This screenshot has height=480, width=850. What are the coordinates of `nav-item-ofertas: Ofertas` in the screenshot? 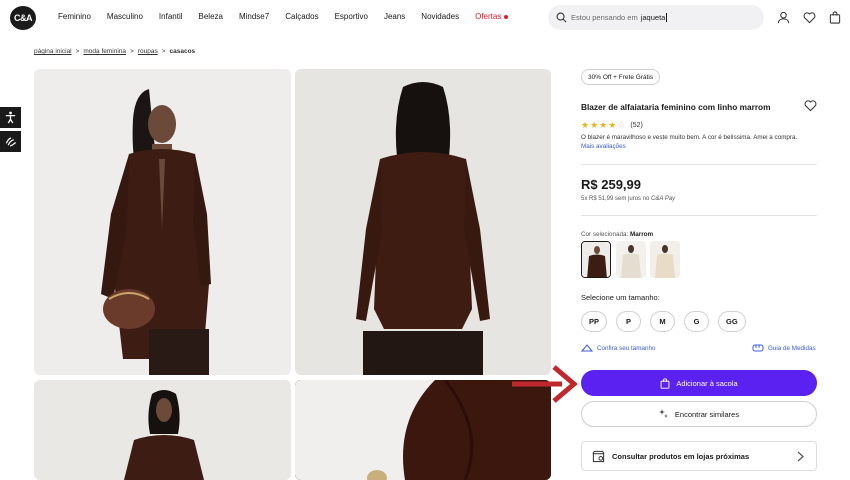 It's located at (499, 16).